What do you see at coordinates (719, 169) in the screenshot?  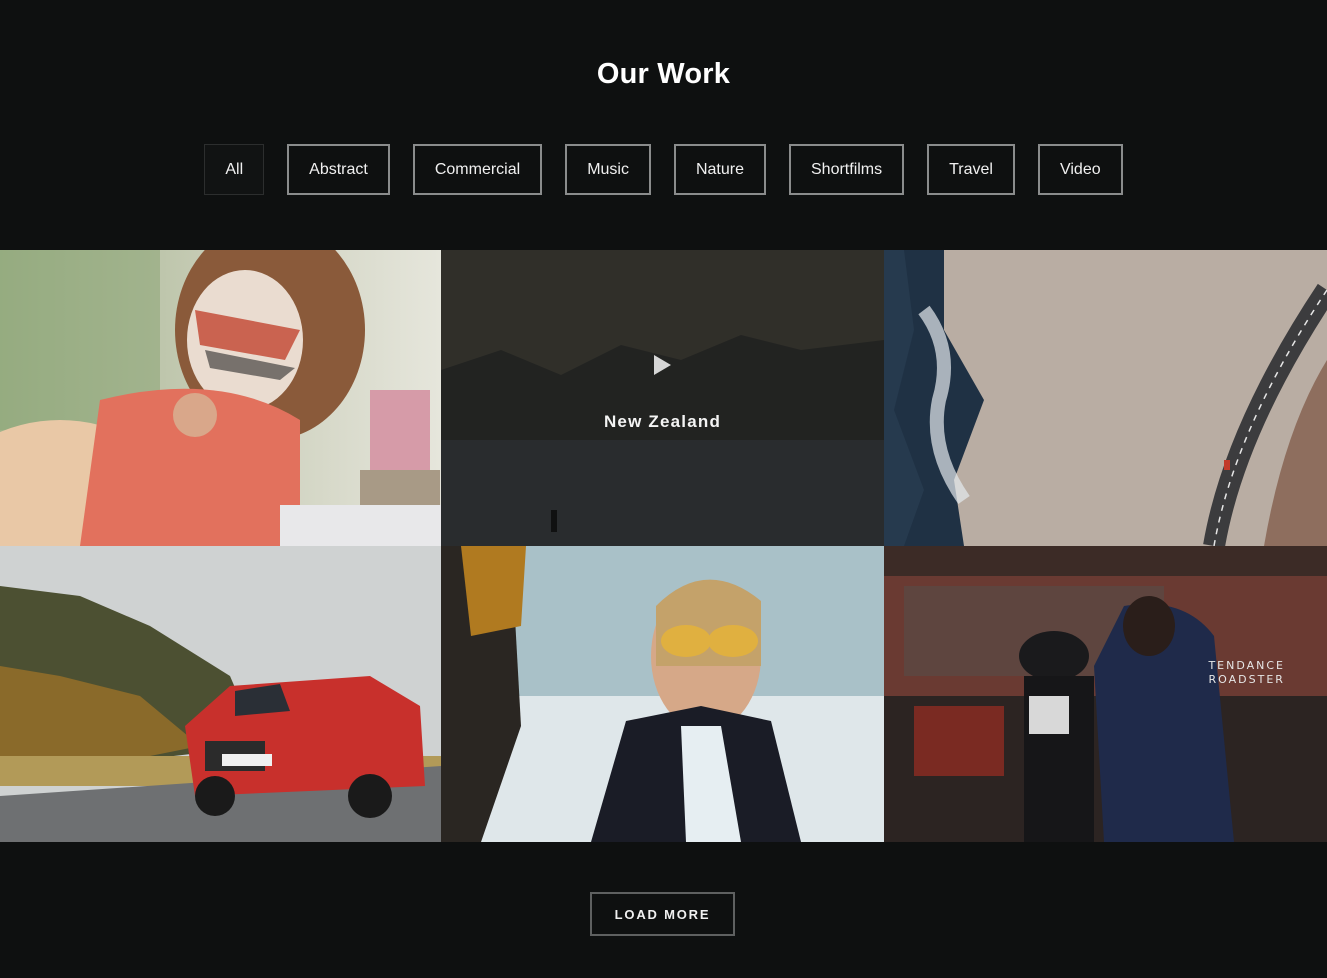 I see `filter-nature-button: Nature` at bounding box center [719, 169].